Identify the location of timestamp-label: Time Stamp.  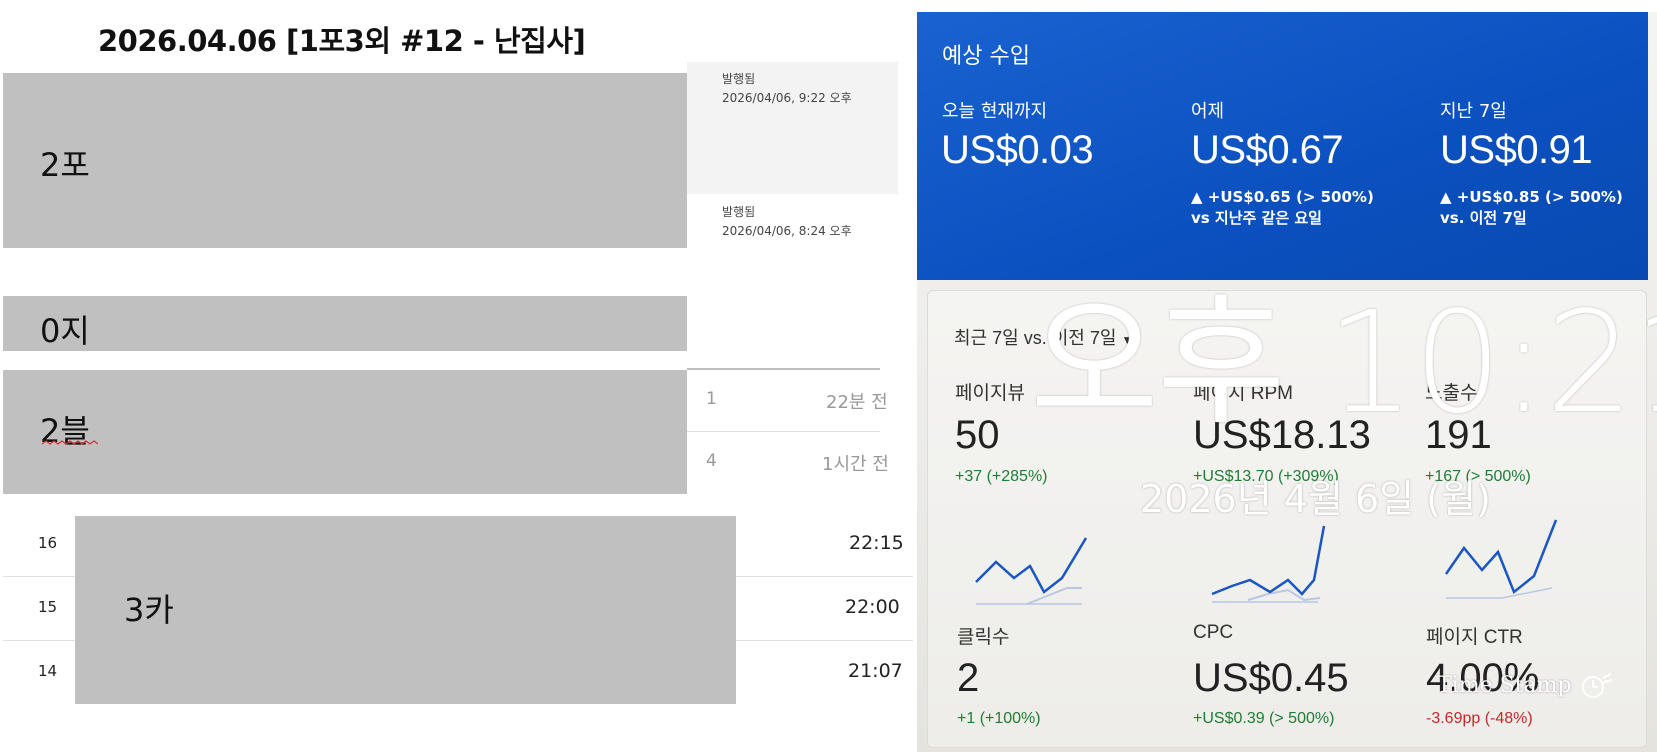
(1504, 685).